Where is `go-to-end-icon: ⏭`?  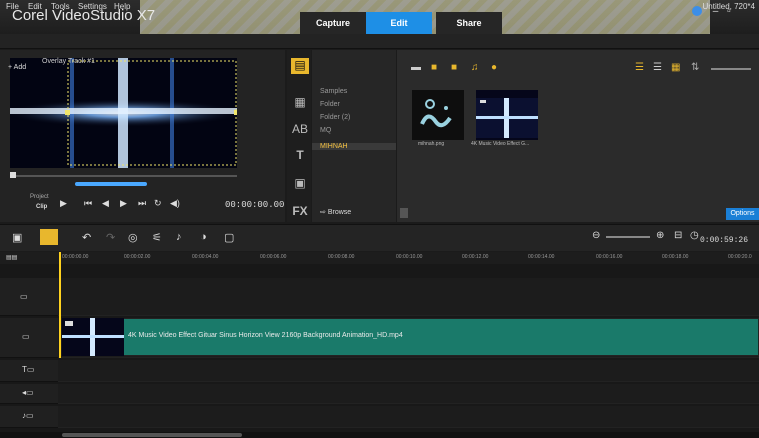 go-to-end-icon: ⏭ is located at coordinates (142, 203).